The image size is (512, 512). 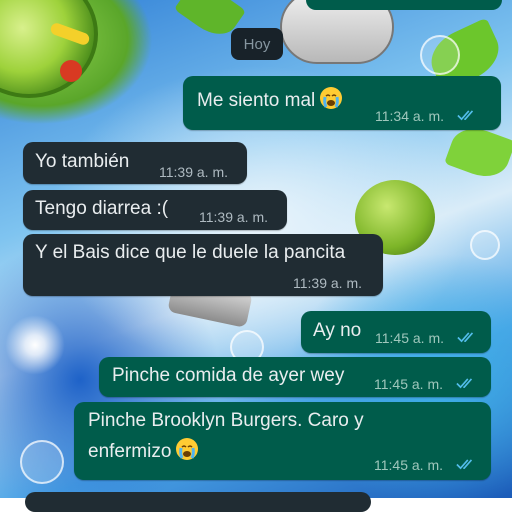 I want to click on message-time: 11:34 a. m., so click(x=410, y=116).